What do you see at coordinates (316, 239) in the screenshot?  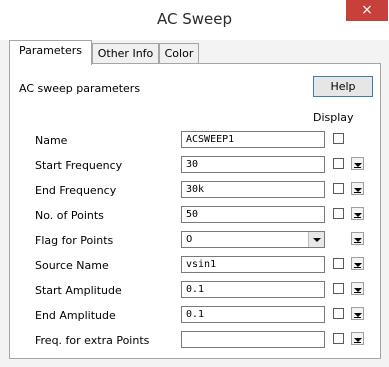 I see `chevron-down-icon` at bounding box center [316, 239].